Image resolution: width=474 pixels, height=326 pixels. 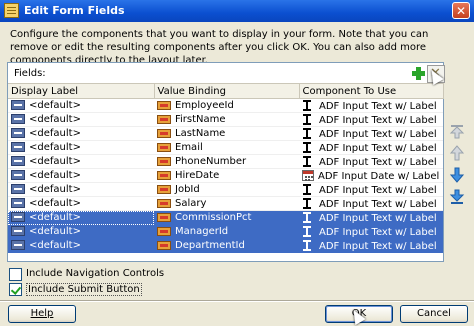 I want to click on move-bottom-icon, so click(x=457, y=197).